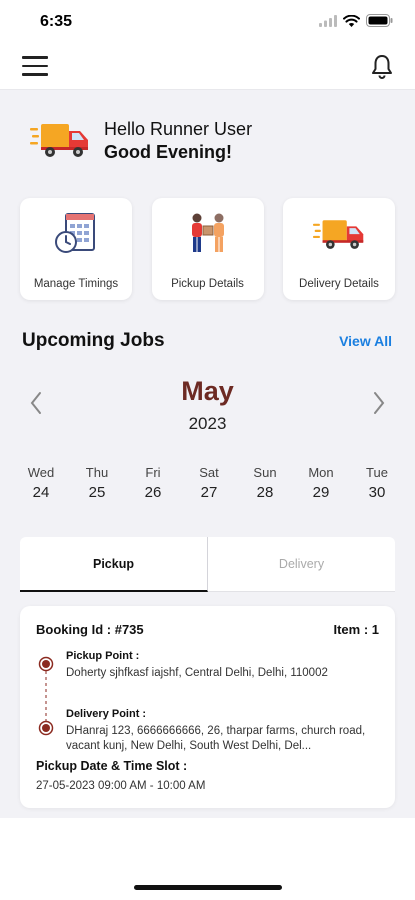 The height and width of the screenshot is (900, 415). What do you see at coordinates (351, 20) in the screenshot?
I see `wifi-icon` at bounding box center [351, 20].